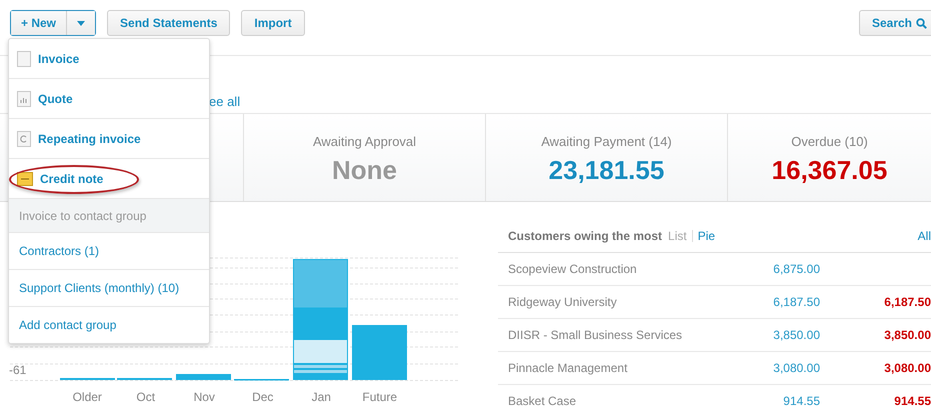 This screenshot has height=414, width=931. Describe the element at coordinates (24, 58) in the screenshot. I see `document-icon` at that location.